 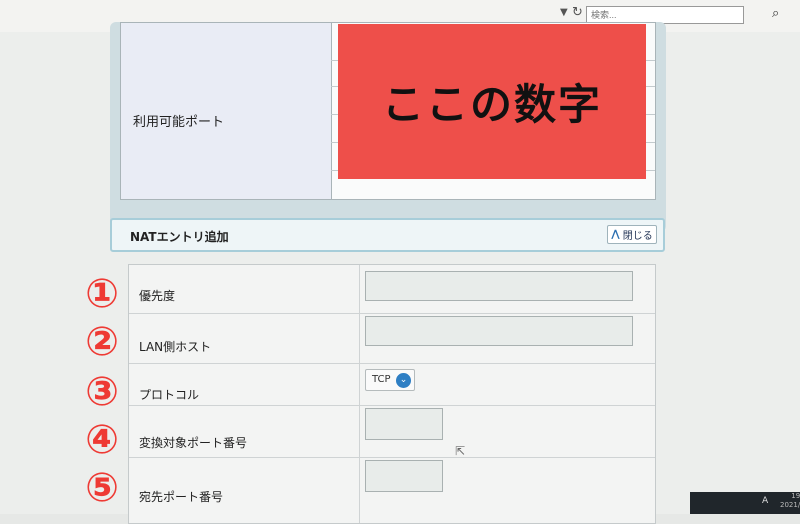 What do you see at coordinates (404, 476) in the screenshot?
I see `destination-port-input` at bounding box center [404, 476].